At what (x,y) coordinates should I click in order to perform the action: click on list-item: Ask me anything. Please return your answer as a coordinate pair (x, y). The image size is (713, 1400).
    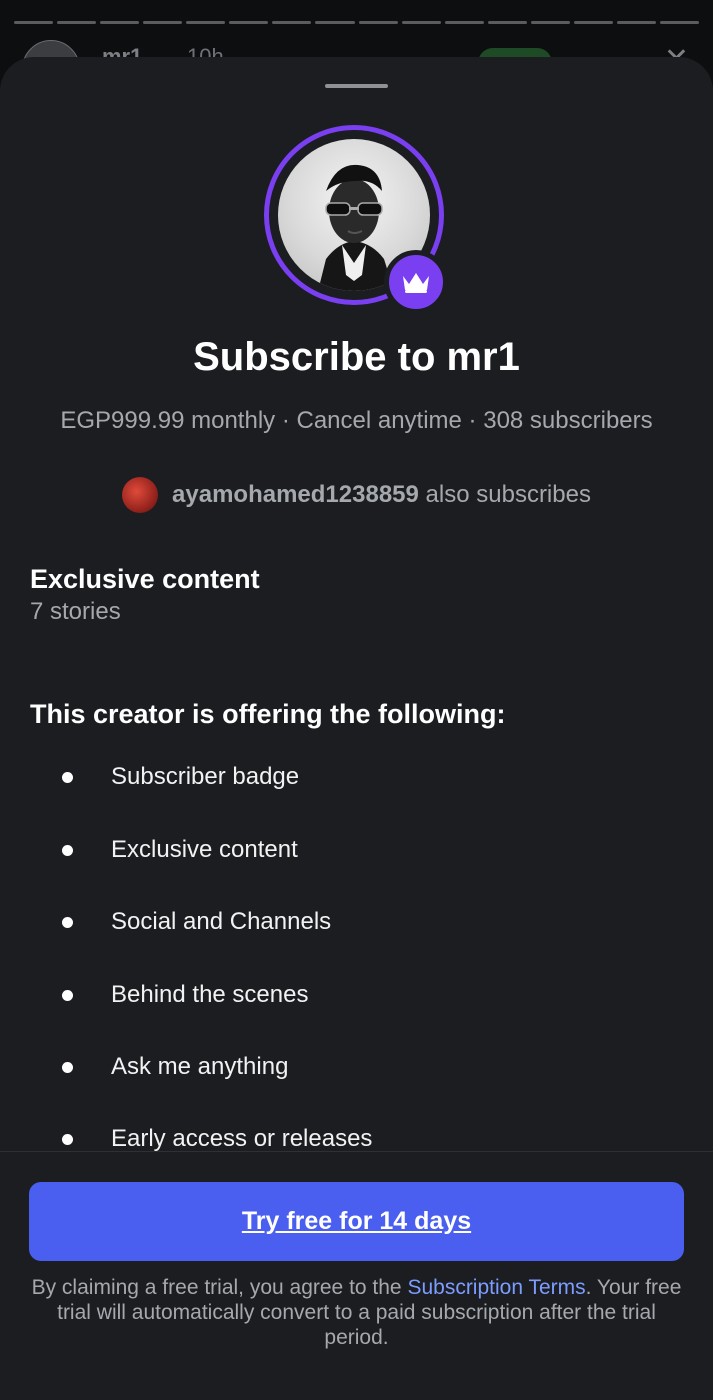
    Looking at the image, I should click on (174, 1067).